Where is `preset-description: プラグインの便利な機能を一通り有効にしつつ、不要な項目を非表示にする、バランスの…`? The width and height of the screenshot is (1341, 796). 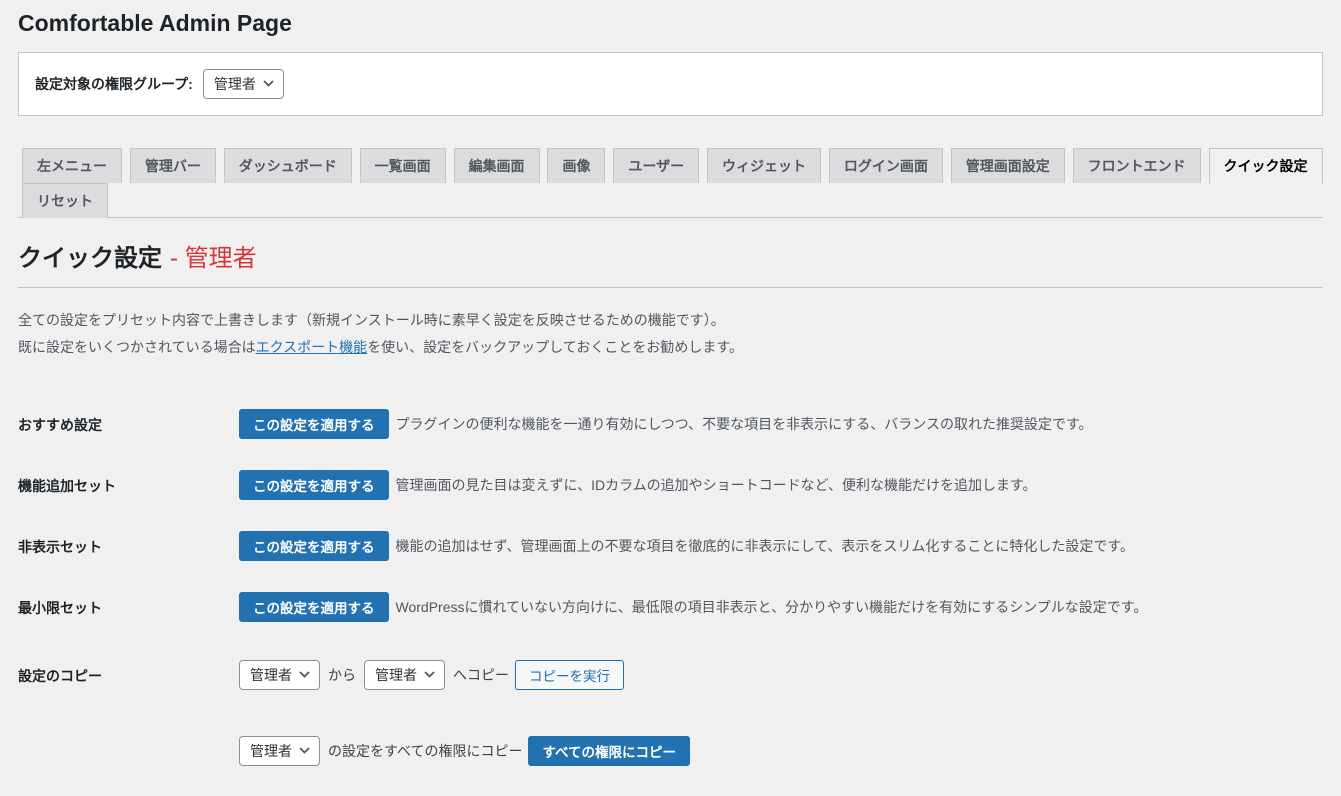 preset-description: プラグインの便利な機能を一通り有効にしつつ、不要な項目を非表示にする、バランスの… is located at coordinates (744, 423).